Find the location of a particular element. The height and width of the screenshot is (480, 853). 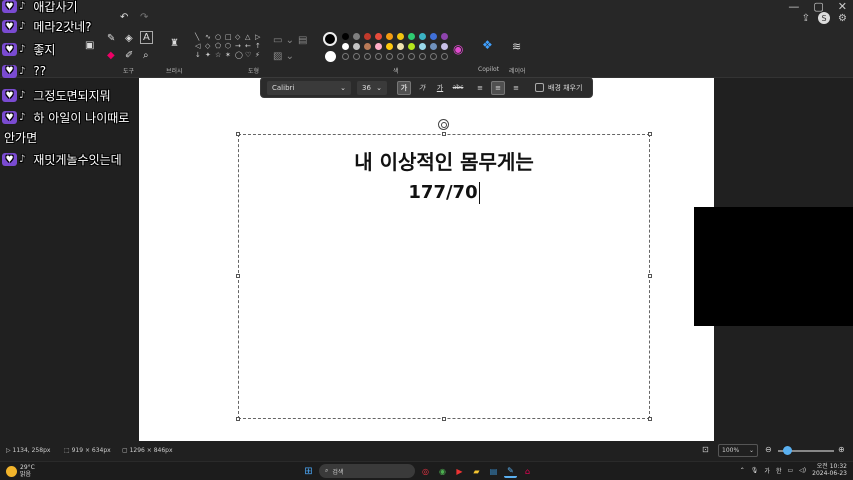

chat-message: ♥ ♪ 좋지 is located at coordinates (28, 49).